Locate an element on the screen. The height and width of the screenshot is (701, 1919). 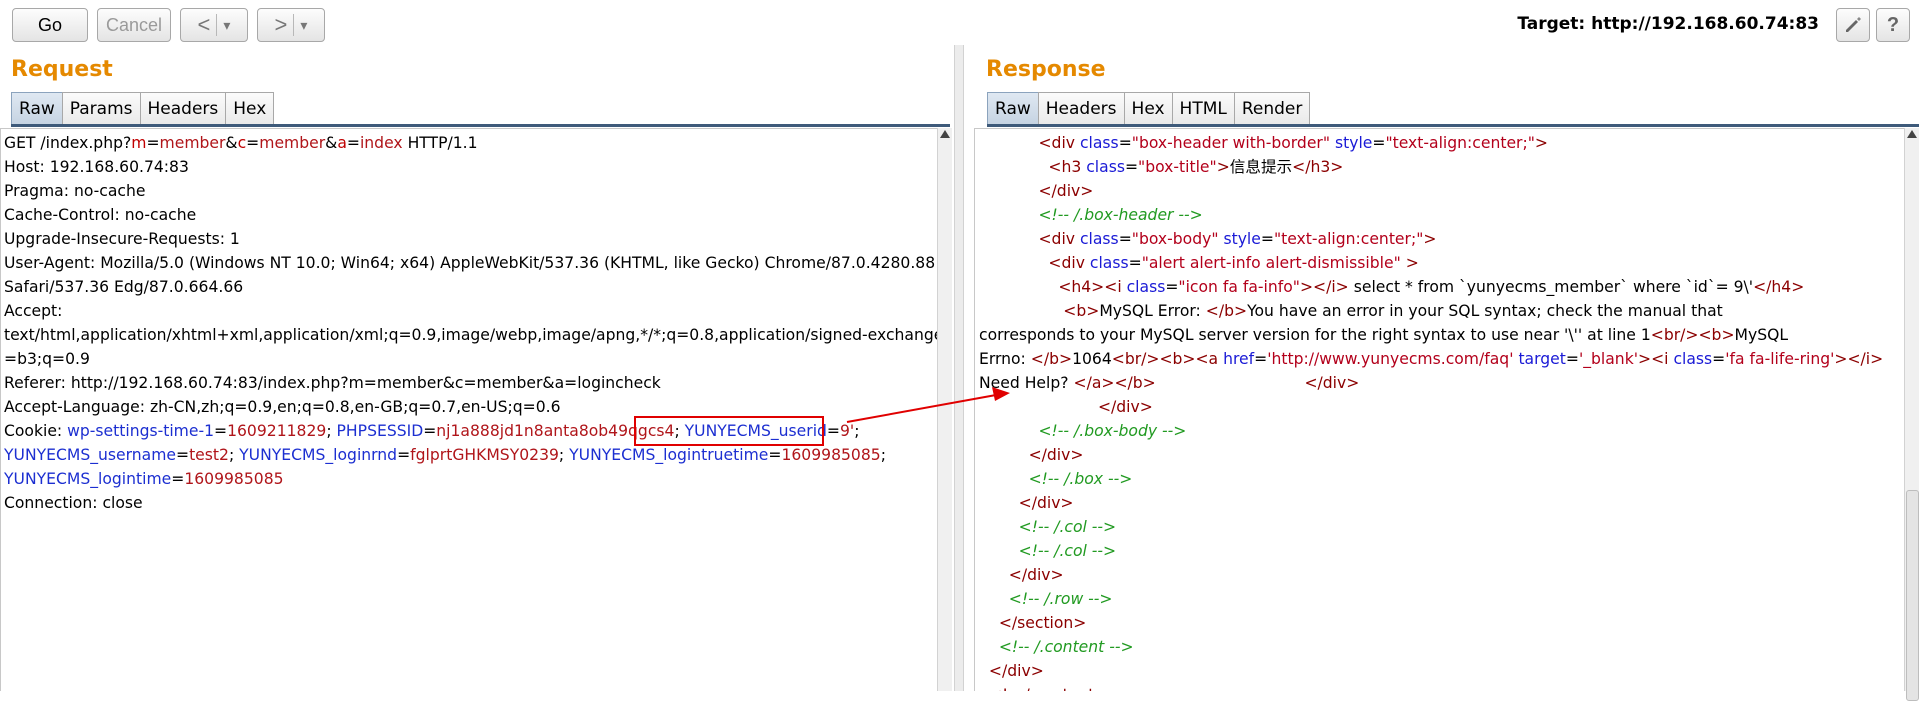
annotation-arrow-icon is located at coordinates (928, 405).